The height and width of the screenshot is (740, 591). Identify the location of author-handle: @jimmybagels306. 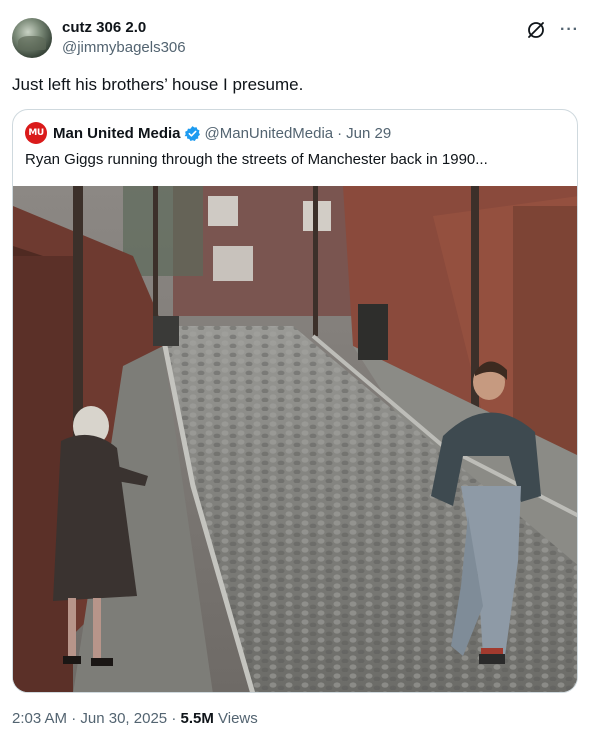
(124, 48).